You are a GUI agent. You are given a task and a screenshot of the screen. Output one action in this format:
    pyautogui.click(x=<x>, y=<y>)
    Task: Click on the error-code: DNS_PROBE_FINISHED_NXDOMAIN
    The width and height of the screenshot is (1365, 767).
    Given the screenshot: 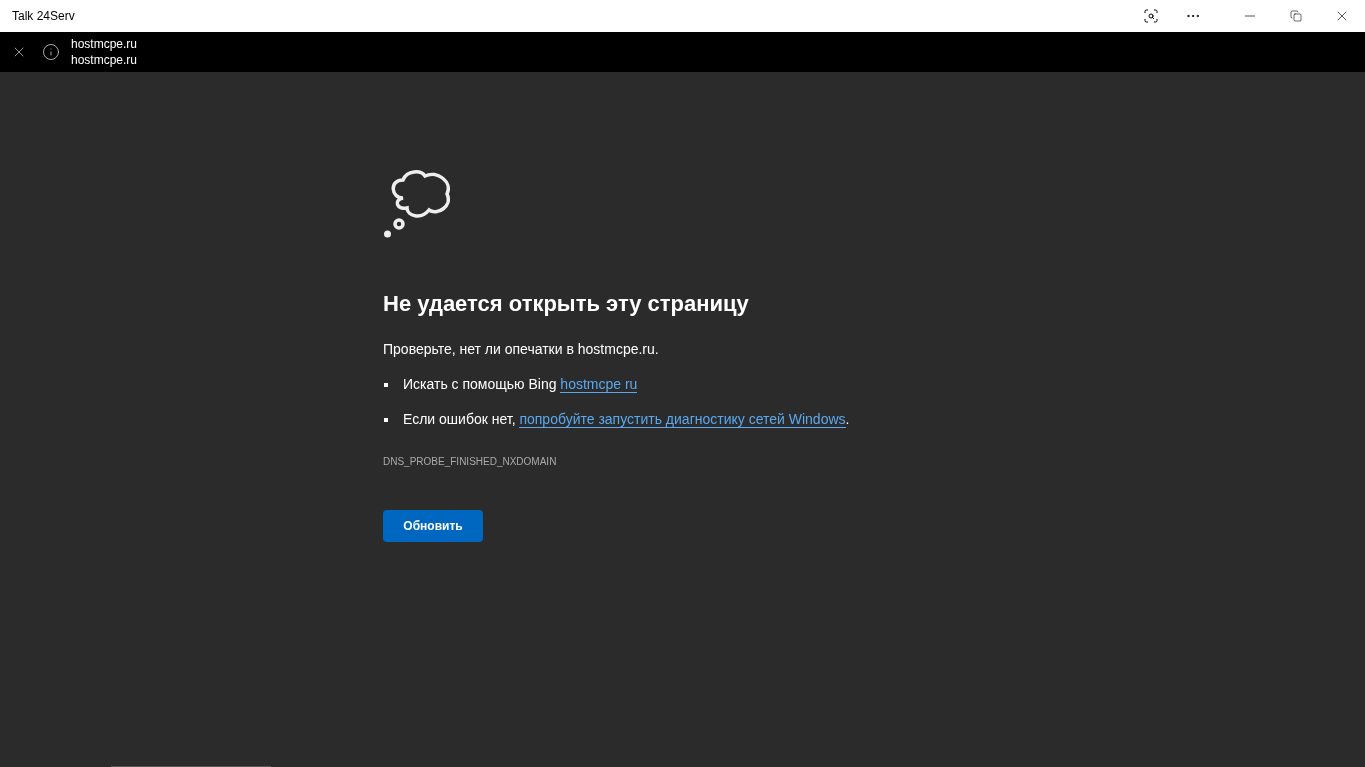 What is the action you would take?
    pyautogui.click(x=470, y=462)
    